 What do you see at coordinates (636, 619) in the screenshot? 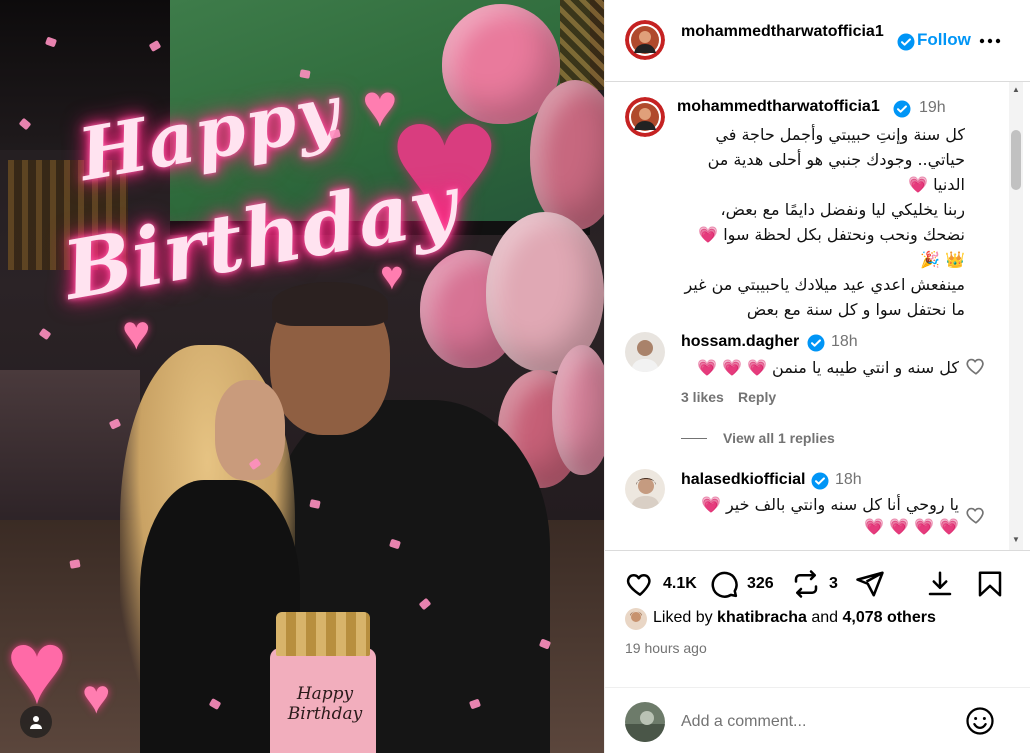
I see `liked-by-avatar` at bounding box center [636, 619].